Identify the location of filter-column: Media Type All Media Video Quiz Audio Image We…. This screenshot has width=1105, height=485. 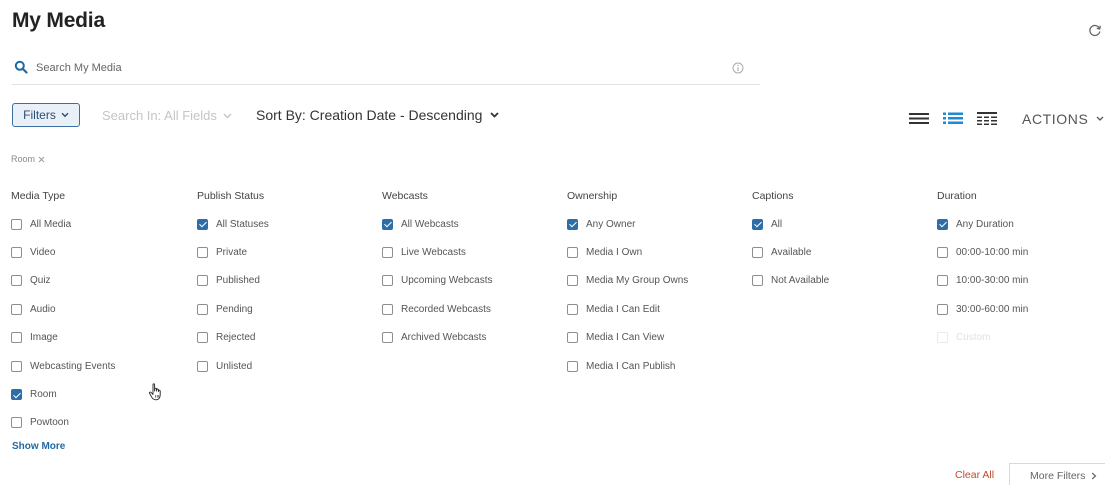
(101, 313).